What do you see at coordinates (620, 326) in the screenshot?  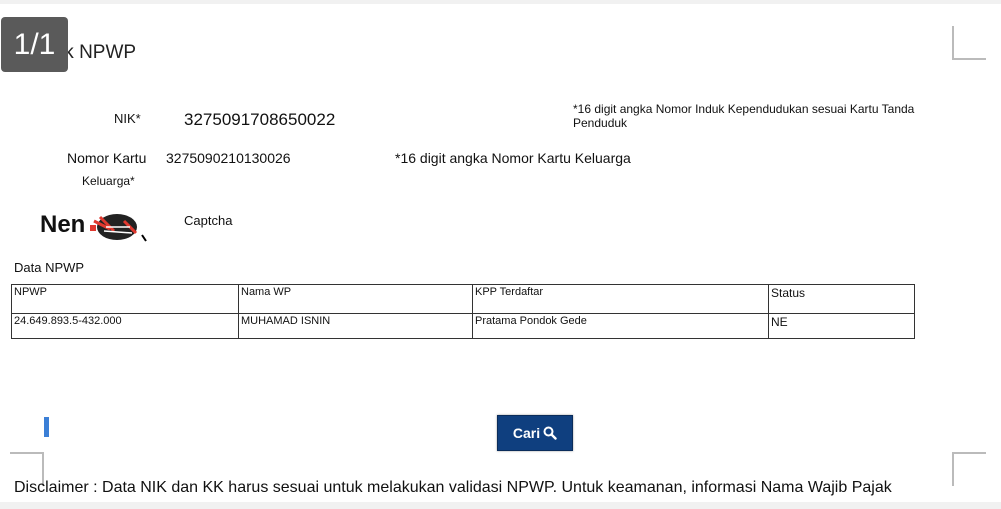 I see `cell-kpp: Pratama Pondok Gede` at bounding box center [620, 326].